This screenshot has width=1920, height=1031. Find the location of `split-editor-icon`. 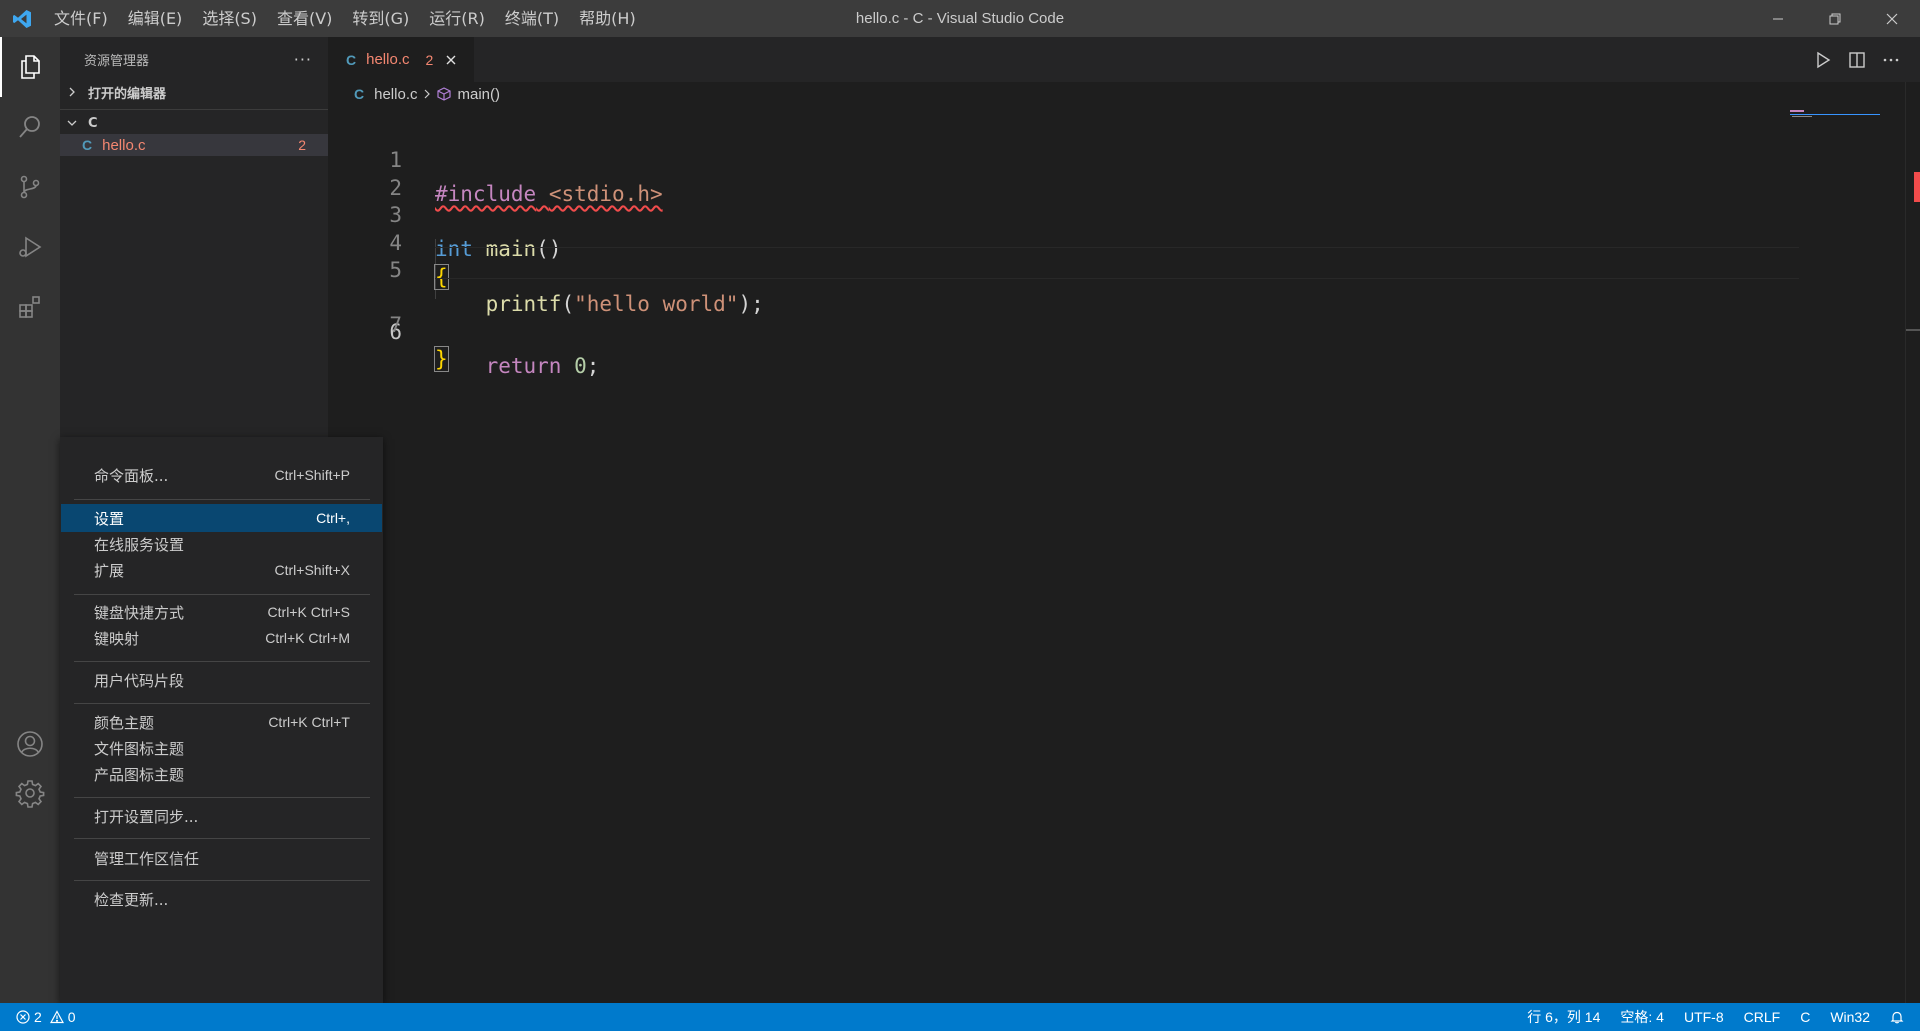

split-editor-icon is located at coordinates (1857, 60).